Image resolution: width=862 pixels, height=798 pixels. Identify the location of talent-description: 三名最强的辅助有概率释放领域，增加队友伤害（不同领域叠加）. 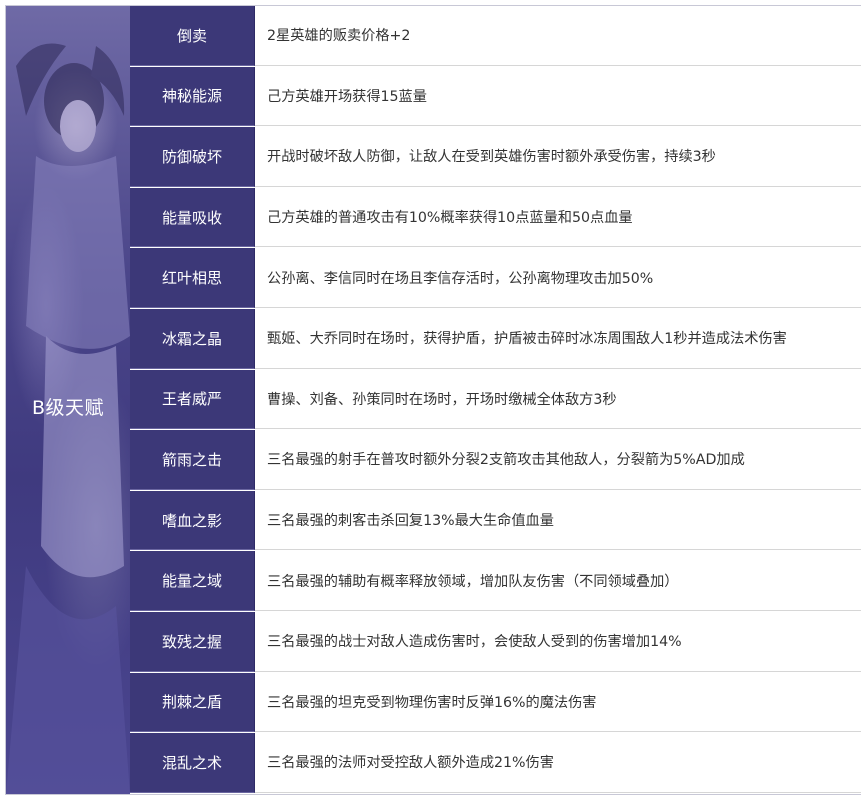
(558, 581).